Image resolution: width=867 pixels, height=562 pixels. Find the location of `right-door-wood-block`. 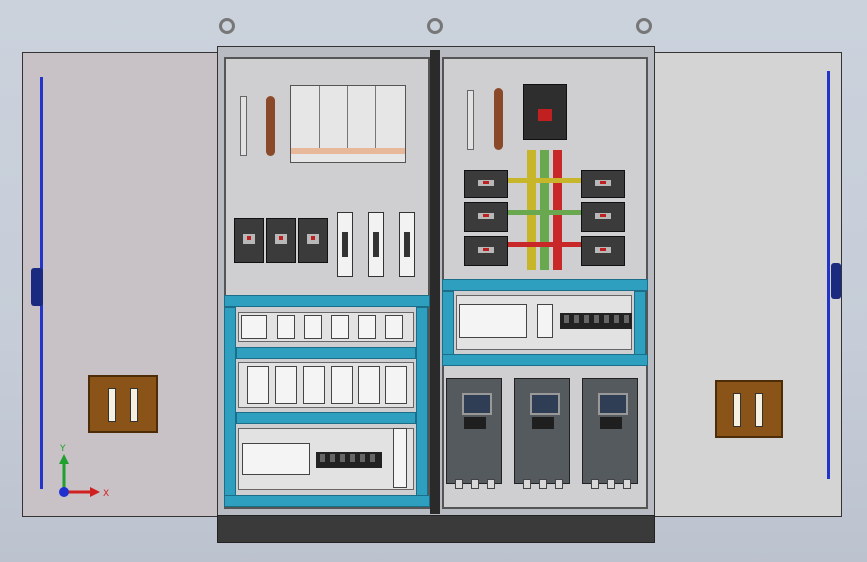

right-door-wood-block is located at coordinates (749, 409).